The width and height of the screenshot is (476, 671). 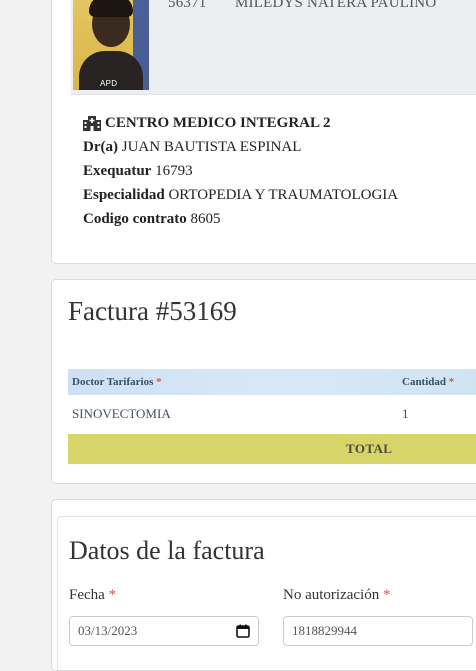 I want to click on specialty-value: ORTOPEDIA Y TRAUMATOLOGIA, so click(x=283, y=195).